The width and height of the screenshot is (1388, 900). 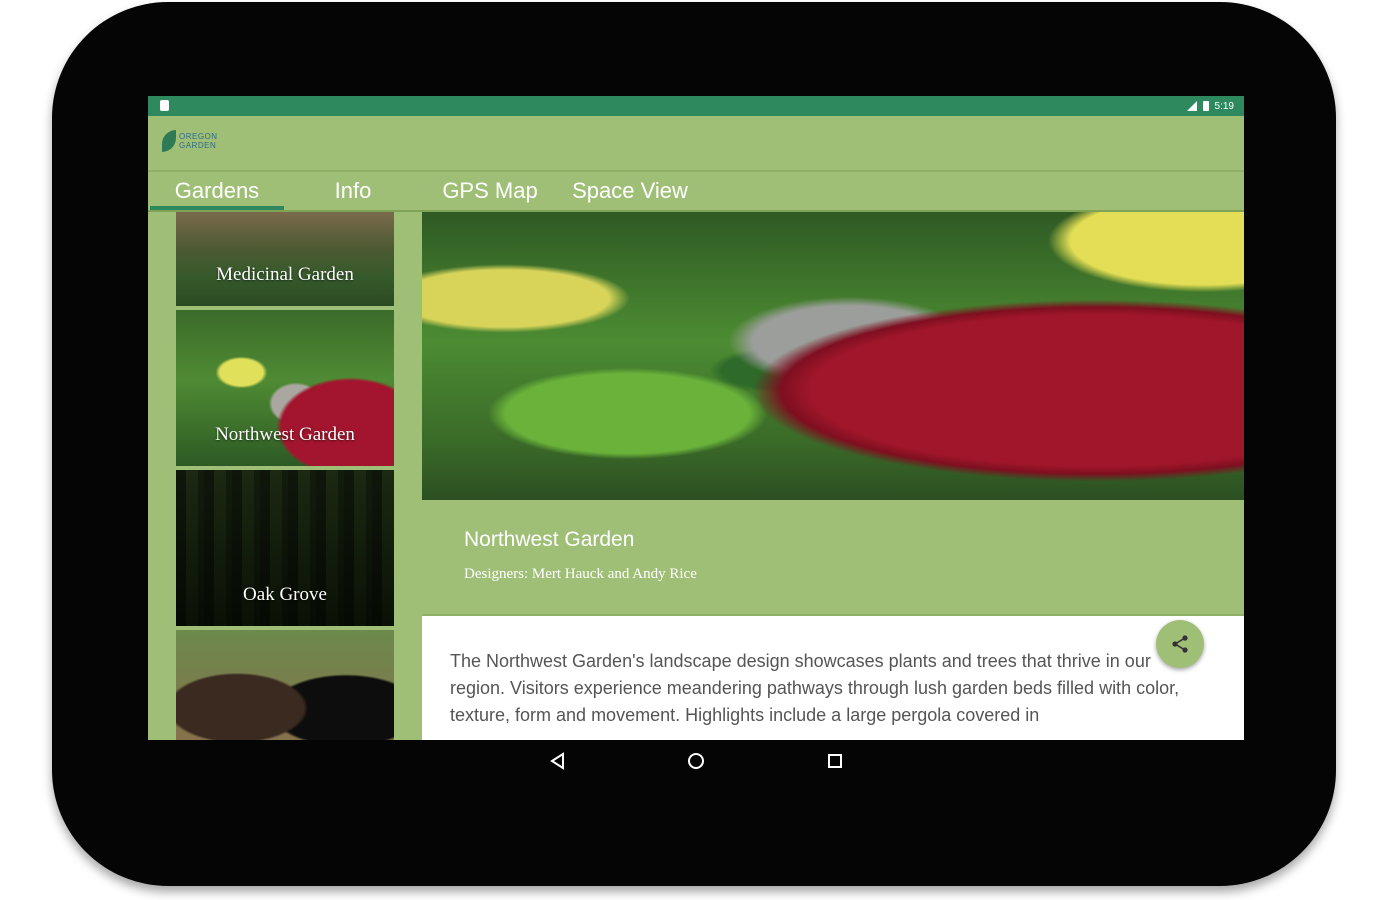 I want to click on dogs-garden-thumbnail, so click(x=285, y=685).